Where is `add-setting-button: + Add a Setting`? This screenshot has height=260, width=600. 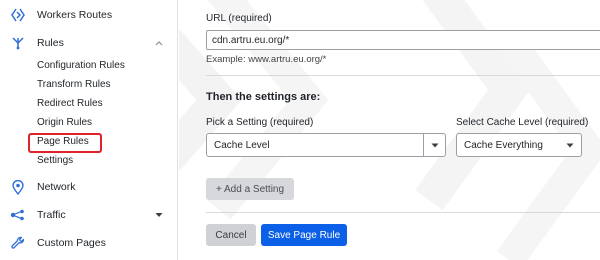 add-setting-button: + Add a Setting is located at coordinates (250, 189).